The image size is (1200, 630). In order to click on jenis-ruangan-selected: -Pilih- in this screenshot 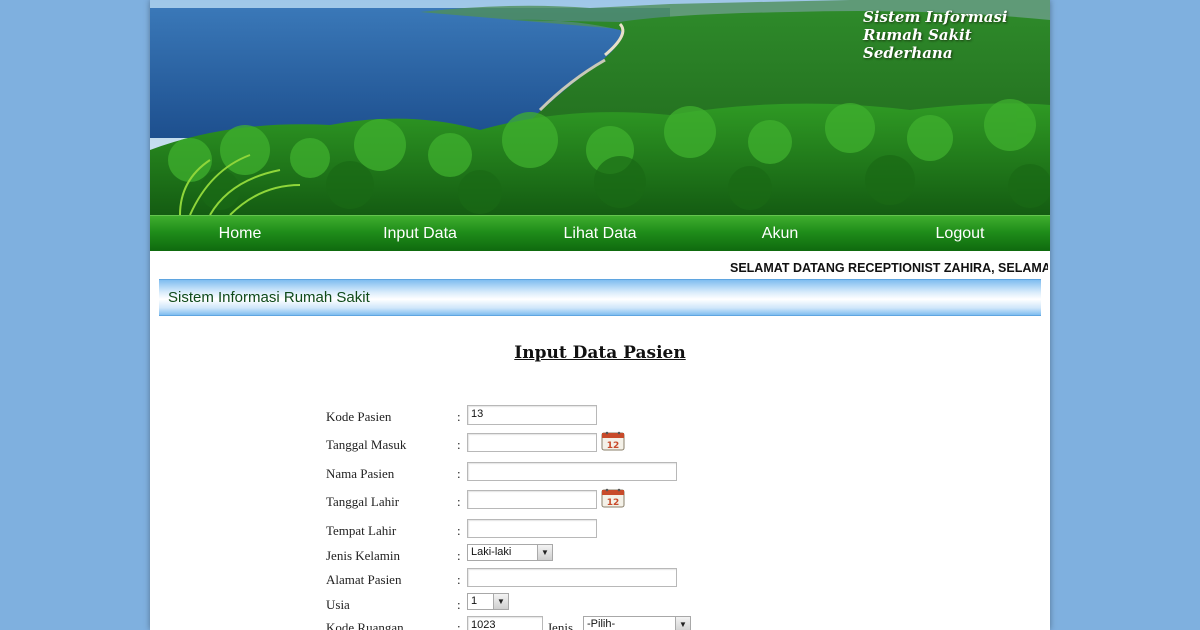, I will do `click(601, 624)`.